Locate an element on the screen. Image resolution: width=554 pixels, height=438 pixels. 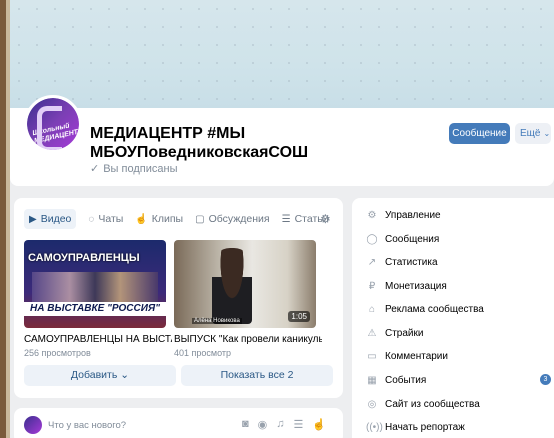
avatar-image: Школьный МЕДИАЦЕНТР is located at coordinates (53, 124).